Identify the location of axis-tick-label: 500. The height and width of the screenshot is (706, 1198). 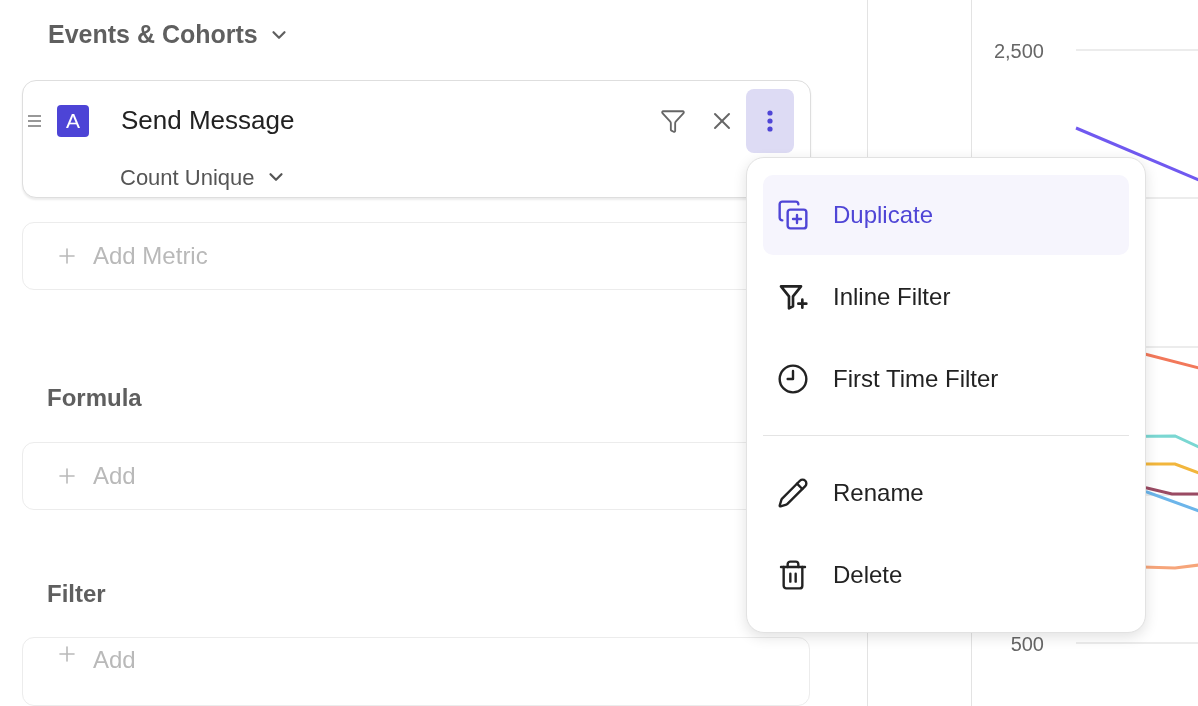
(1027, 644).